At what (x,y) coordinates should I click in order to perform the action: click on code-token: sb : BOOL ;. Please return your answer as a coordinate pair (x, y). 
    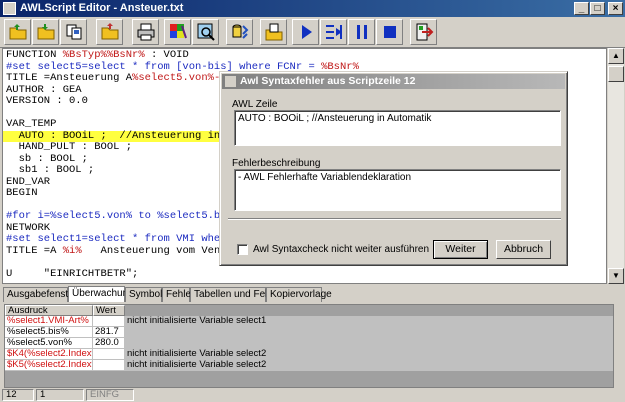
    Looking at the image, I should click on (47, 158).